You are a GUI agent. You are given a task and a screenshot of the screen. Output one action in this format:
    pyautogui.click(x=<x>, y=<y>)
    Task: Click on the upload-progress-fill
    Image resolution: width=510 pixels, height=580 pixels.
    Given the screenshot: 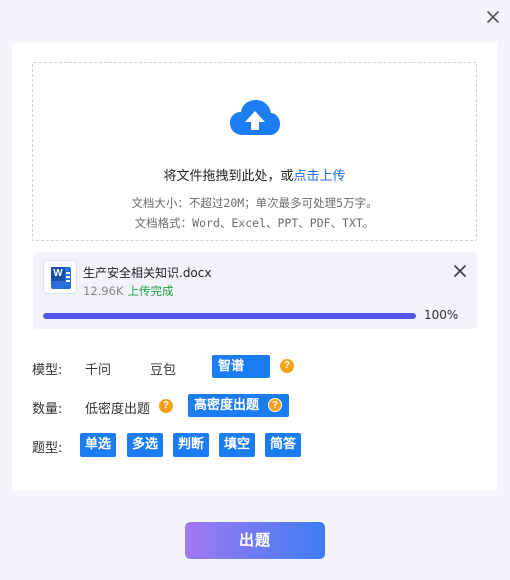 What is the action you would take?
    pyautogui.click(x=229, y=316)
    